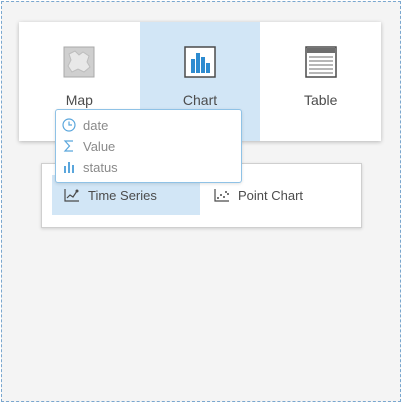 This screenshot has height=403, width=402. What do you see at coordinates (221, 195) in the screenshot?
I see `point-chart-icon` at bounding box center [221, 195].